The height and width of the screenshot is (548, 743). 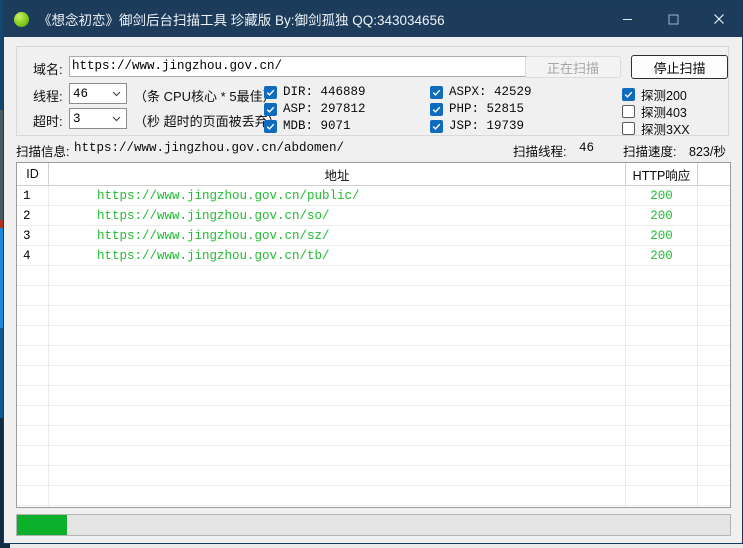 I want to click on table-row: 4 https://www.jingzhou.gov.cn/tb/ 200, so click(x=373, y=256).